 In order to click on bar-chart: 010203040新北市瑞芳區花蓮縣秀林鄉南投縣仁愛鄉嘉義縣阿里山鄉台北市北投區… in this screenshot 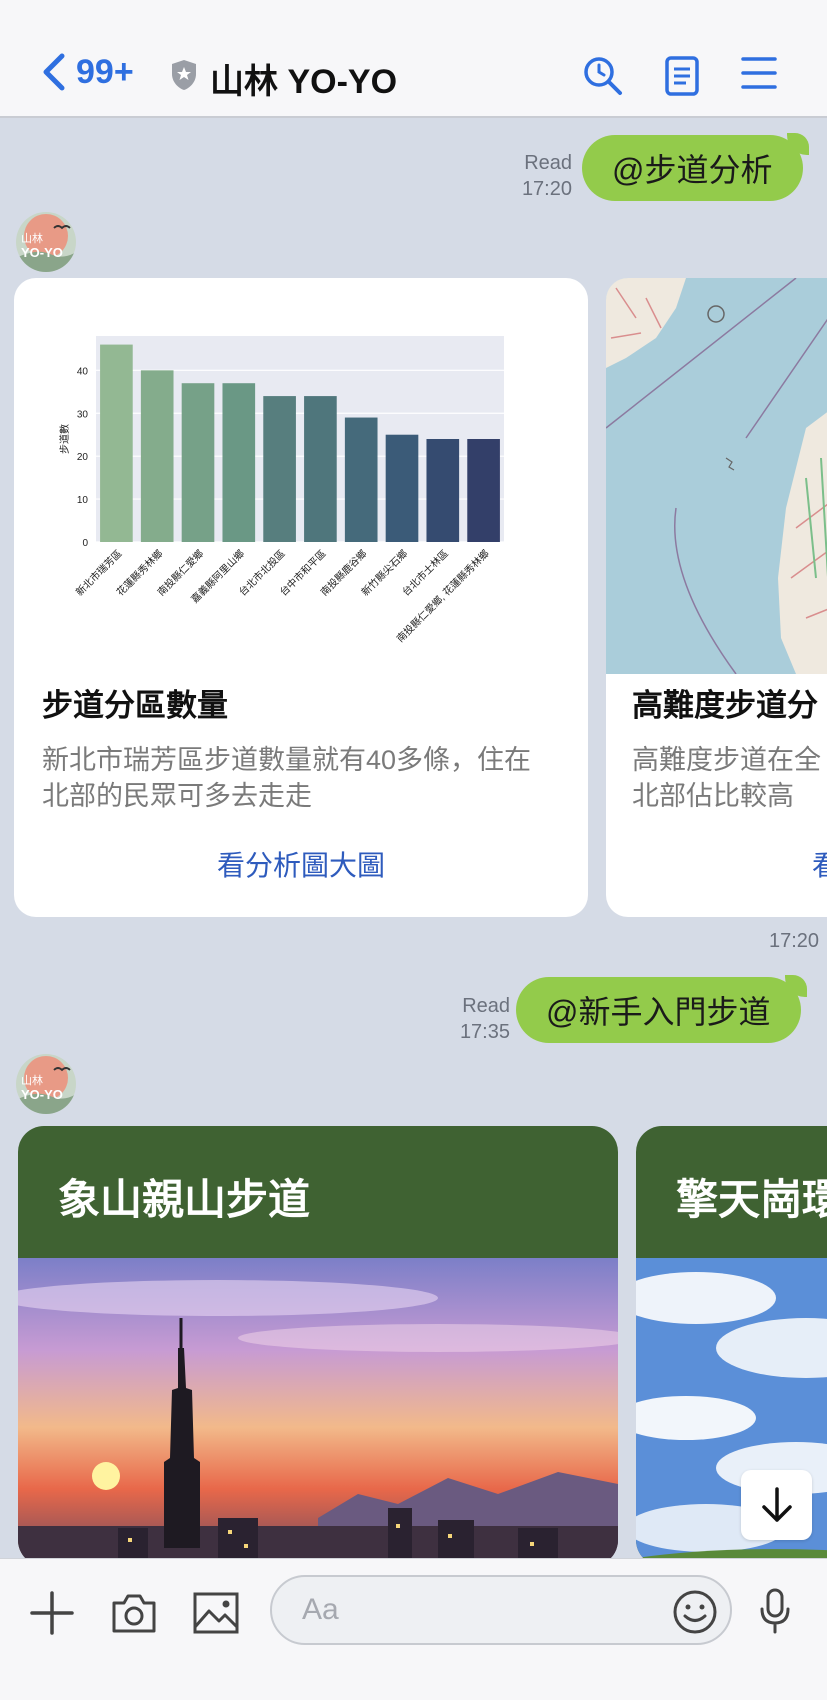, I will do `click(281, 490)`.